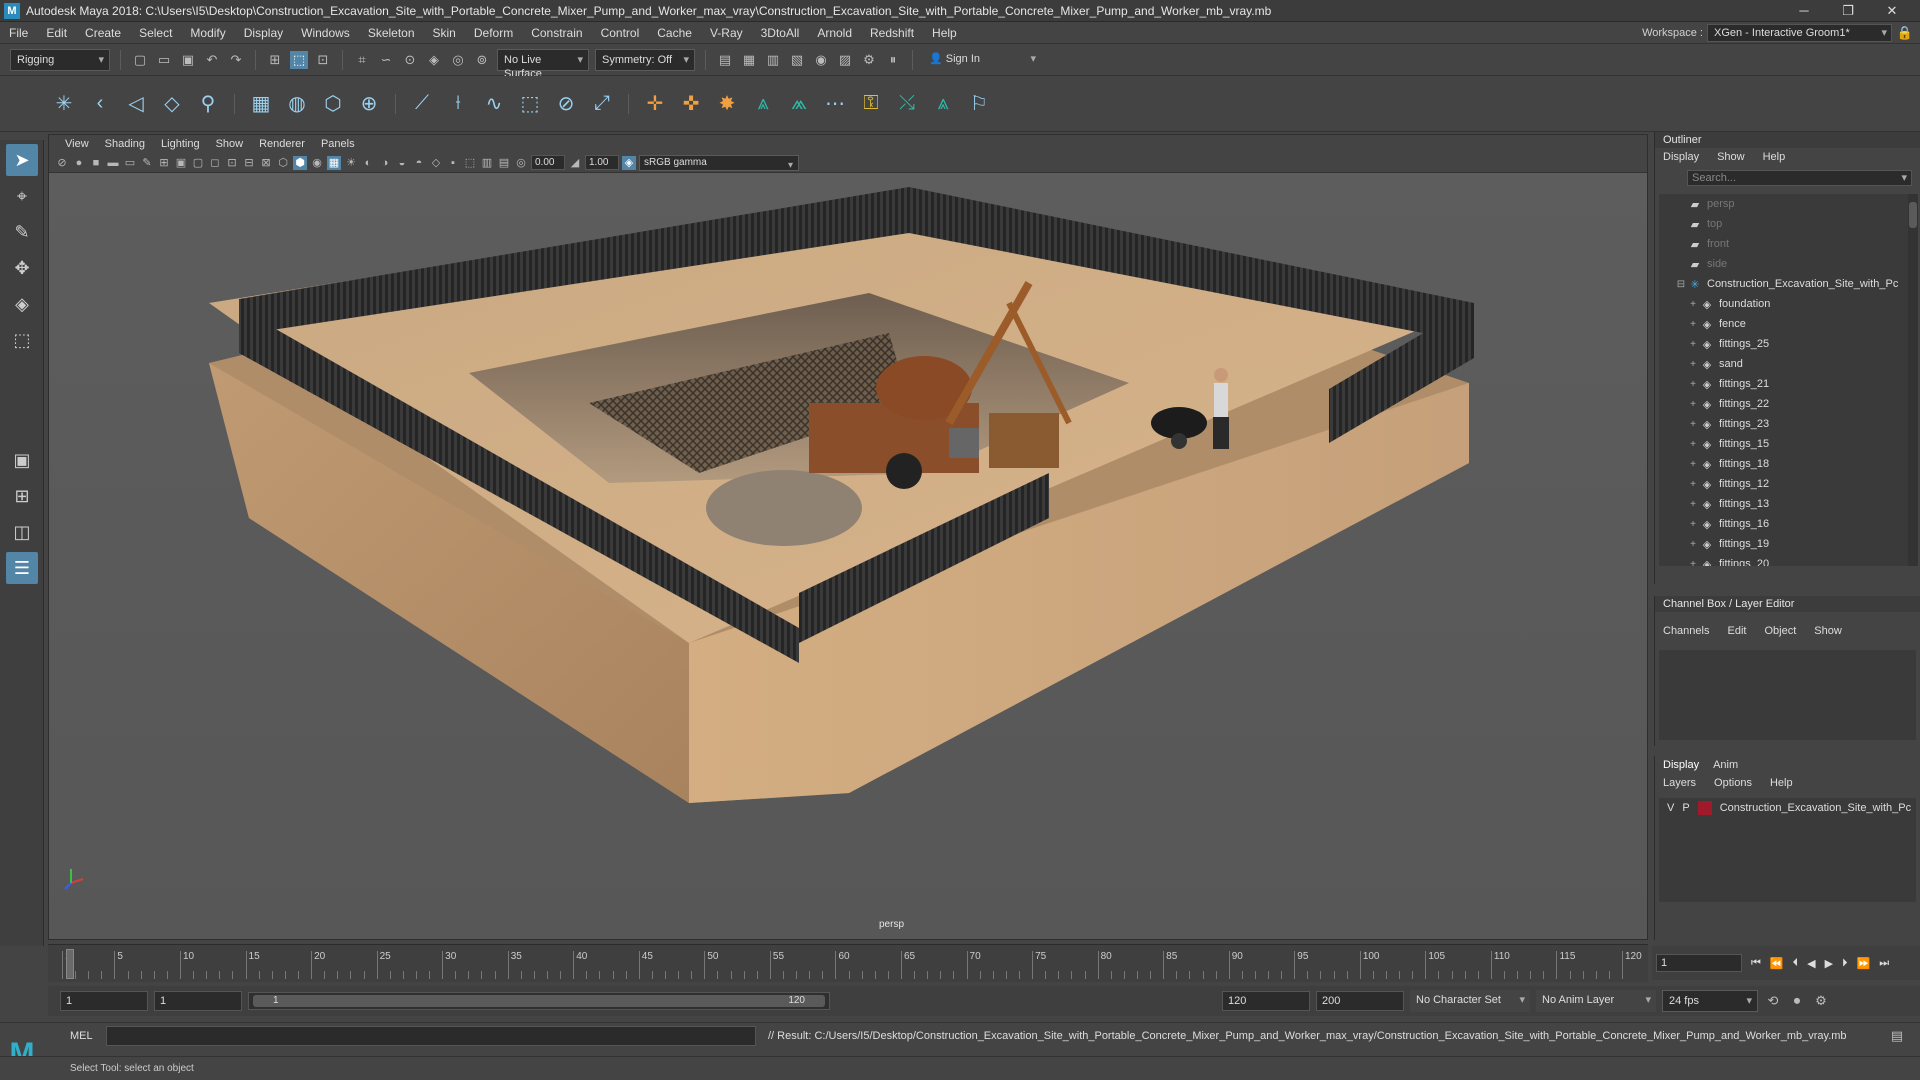 Image resolution: width=1920 pixels, height=1080 pixels. I want to click on menu-arnold: Arnold, so click(834, 33).